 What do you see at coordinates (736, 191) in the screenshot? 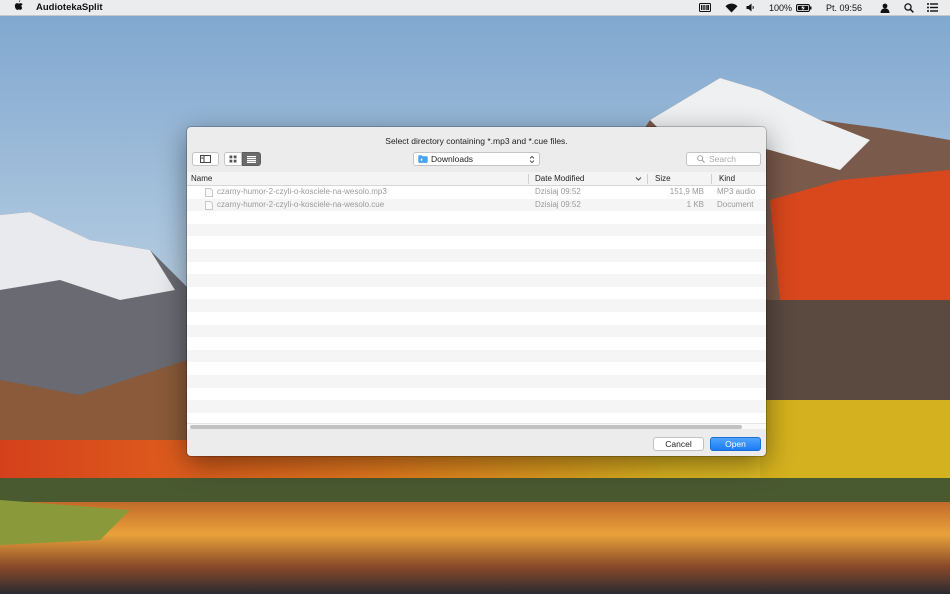
I see `file-kind: MP3 audio` at bounding box center [736, 191].